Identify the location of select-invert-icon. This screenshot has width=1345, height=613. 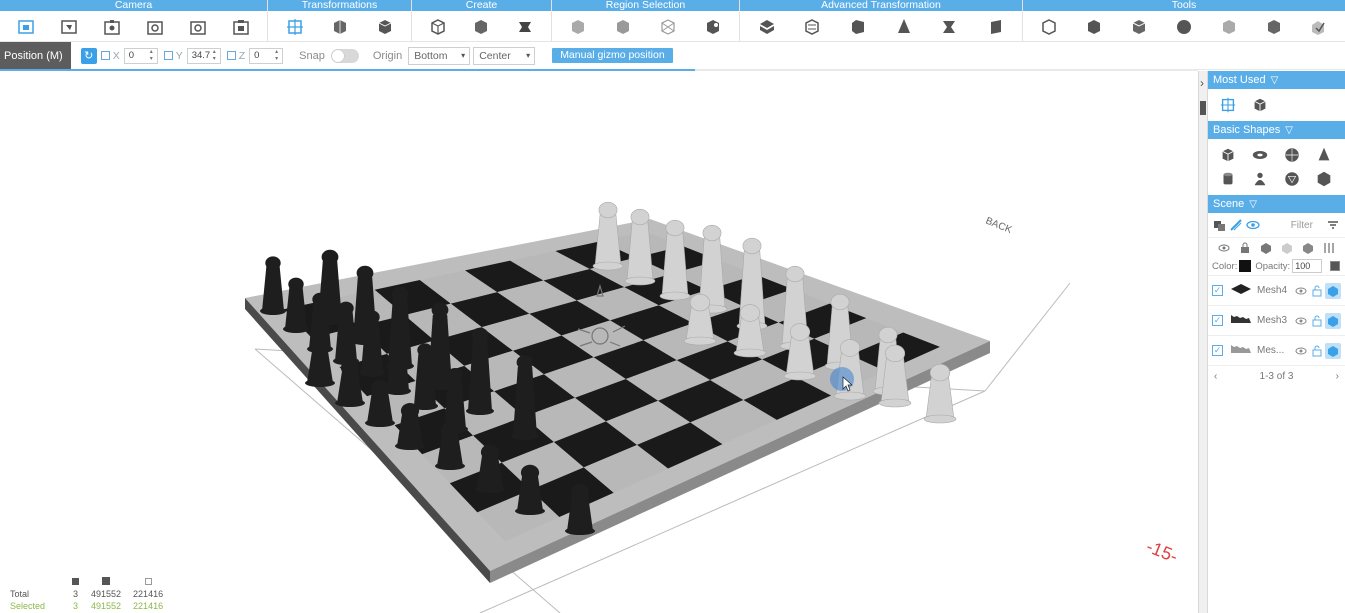
(713, 27).